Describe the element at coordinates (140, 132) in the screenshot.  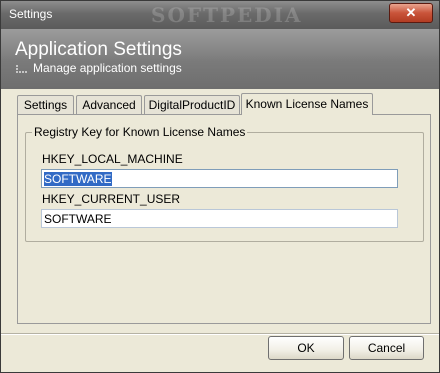
I see `groupbox-legend: Registry Key for Known License Names` at that location.